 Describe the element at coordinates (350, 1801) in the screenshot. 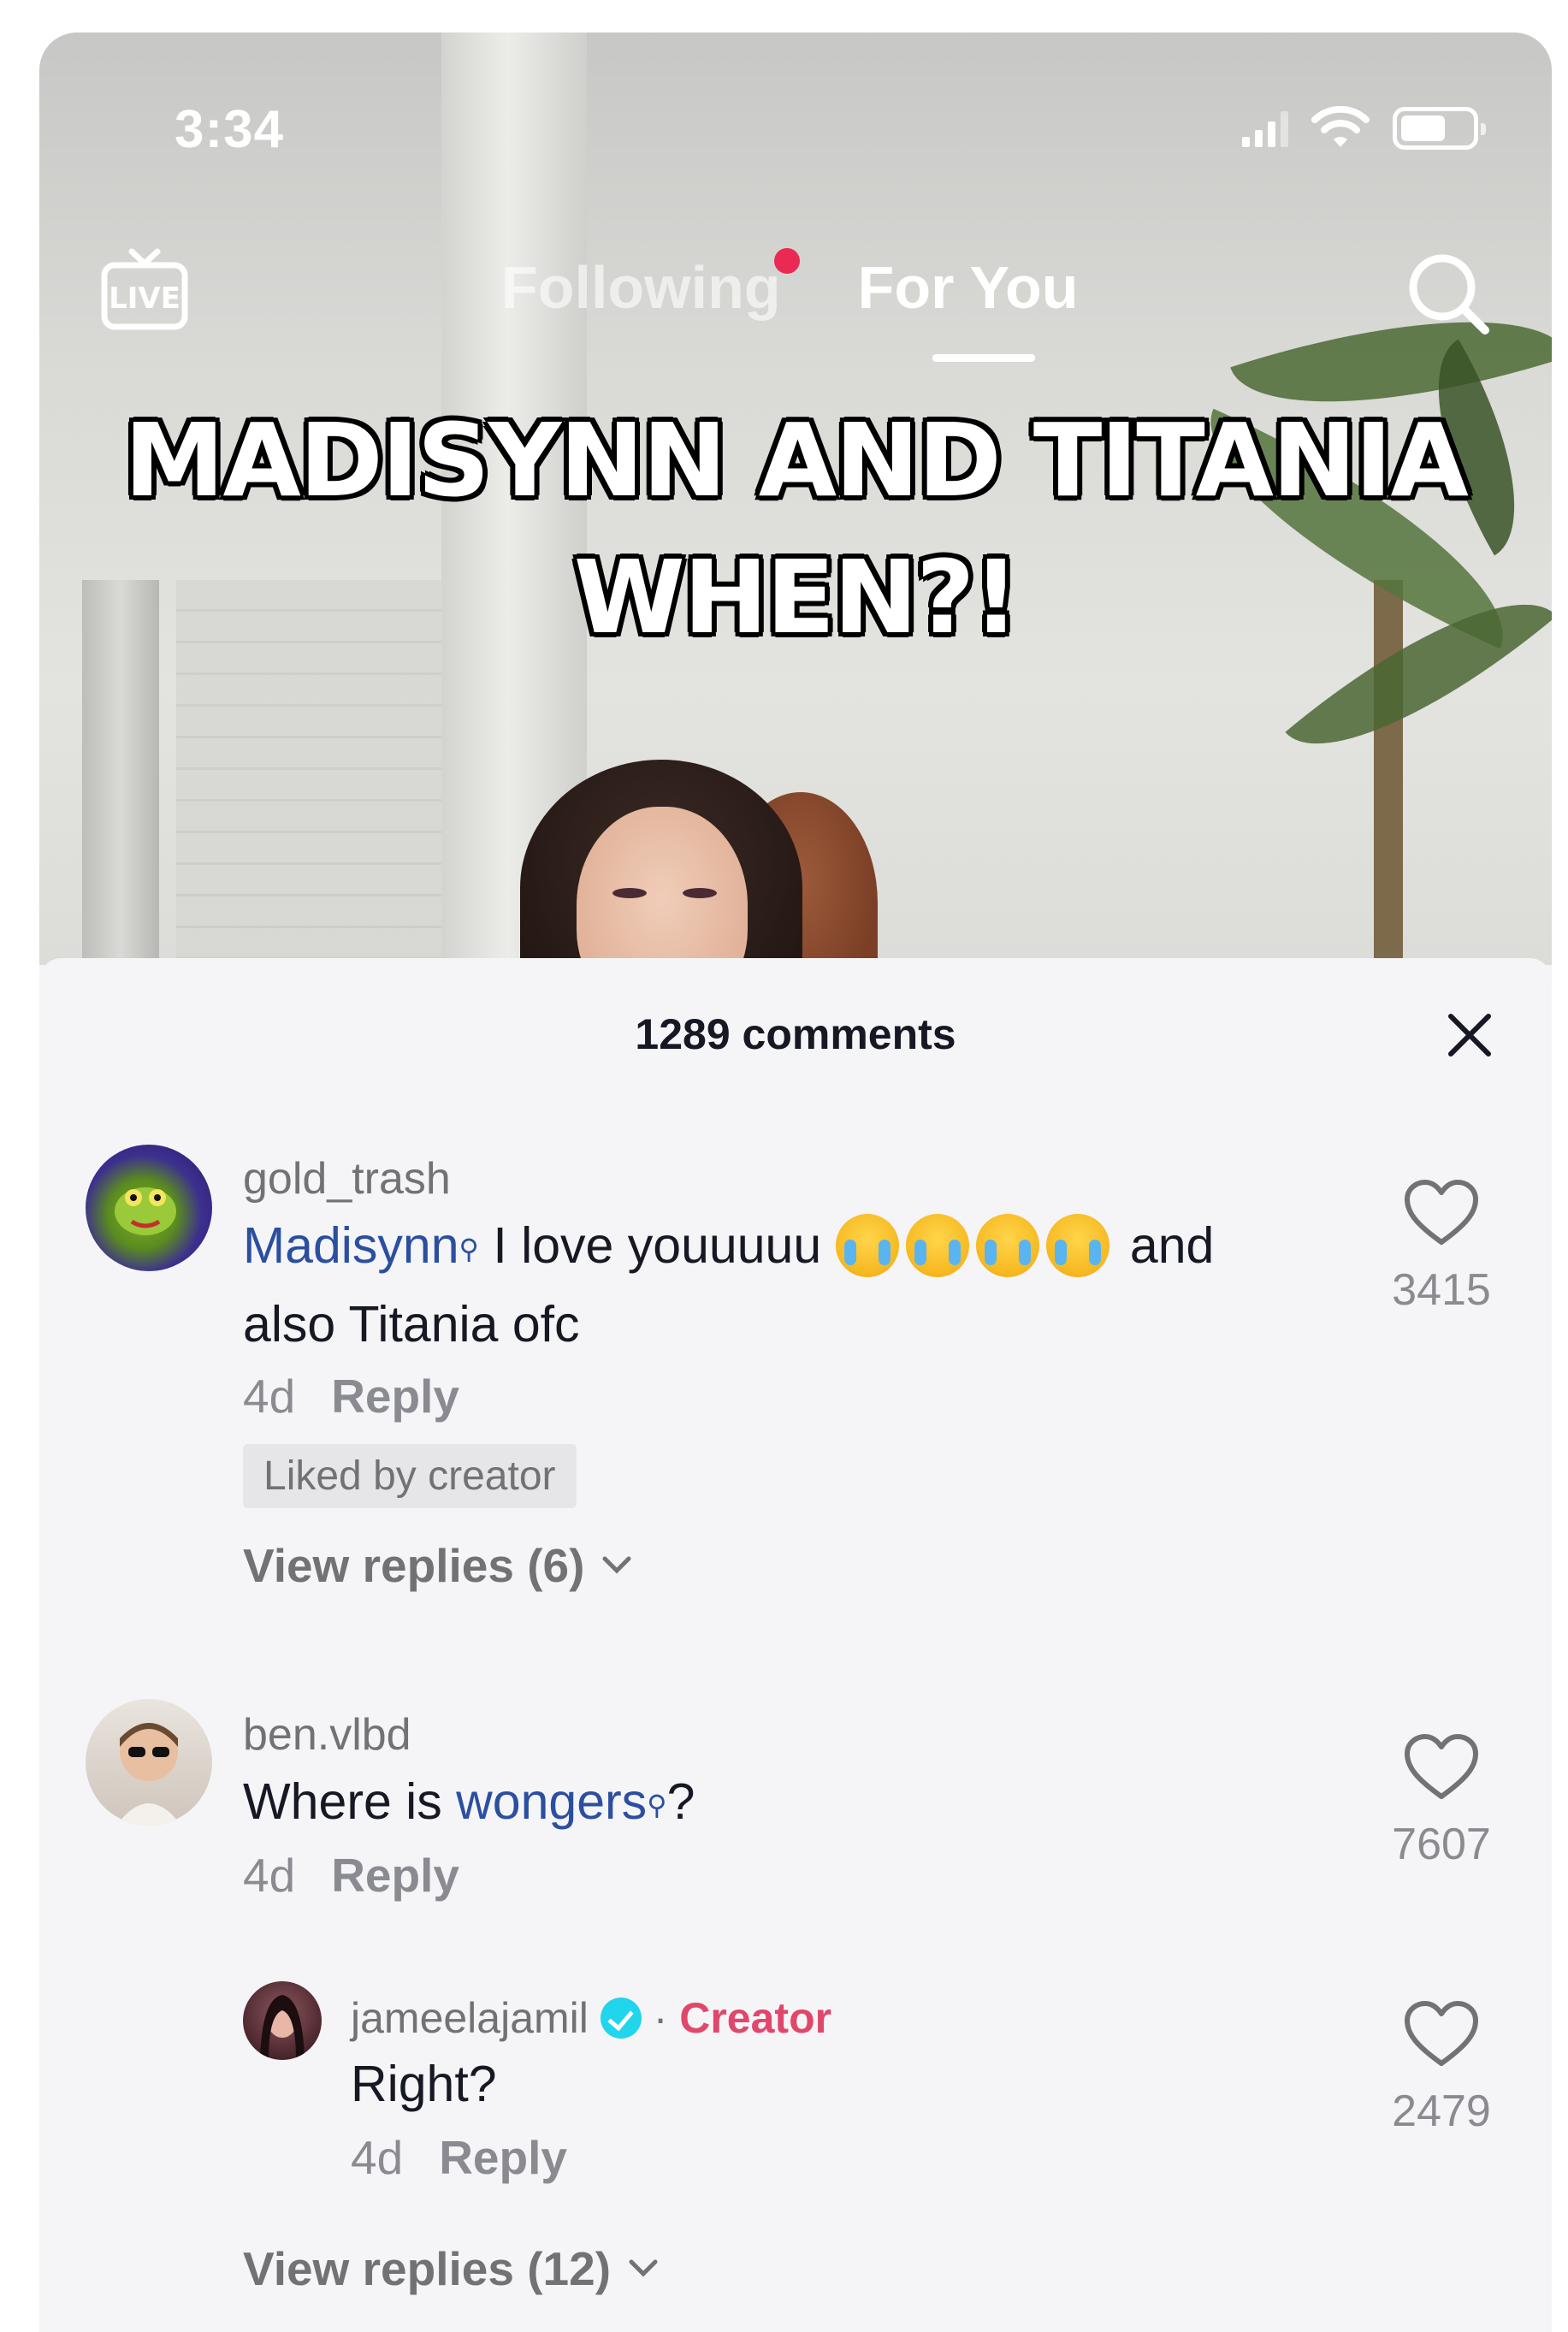

I see `comment-text-segment: Where is` at that location.